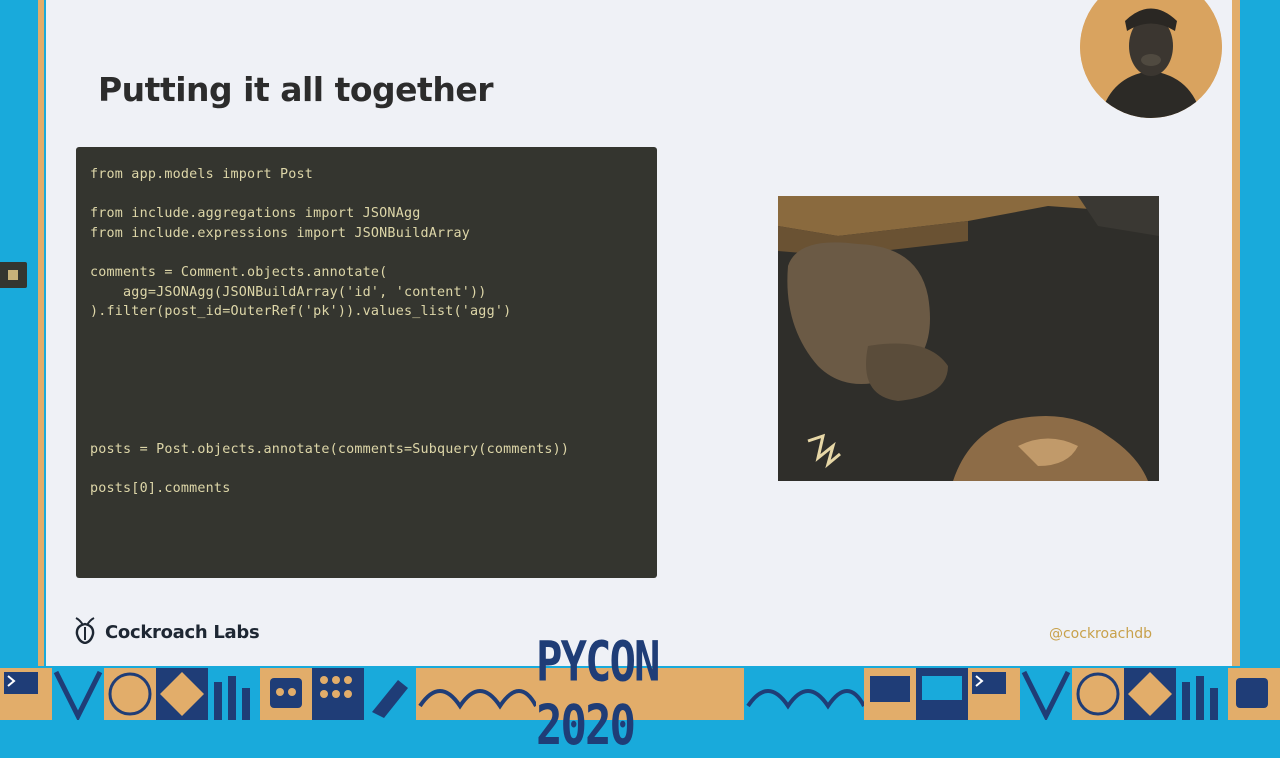 This screenshot has height=758, width=1280. What do you see at coordinates (85, 632) in the screenshot?
I see `cockroach-logo-icon` at bounding box center [85, 632].